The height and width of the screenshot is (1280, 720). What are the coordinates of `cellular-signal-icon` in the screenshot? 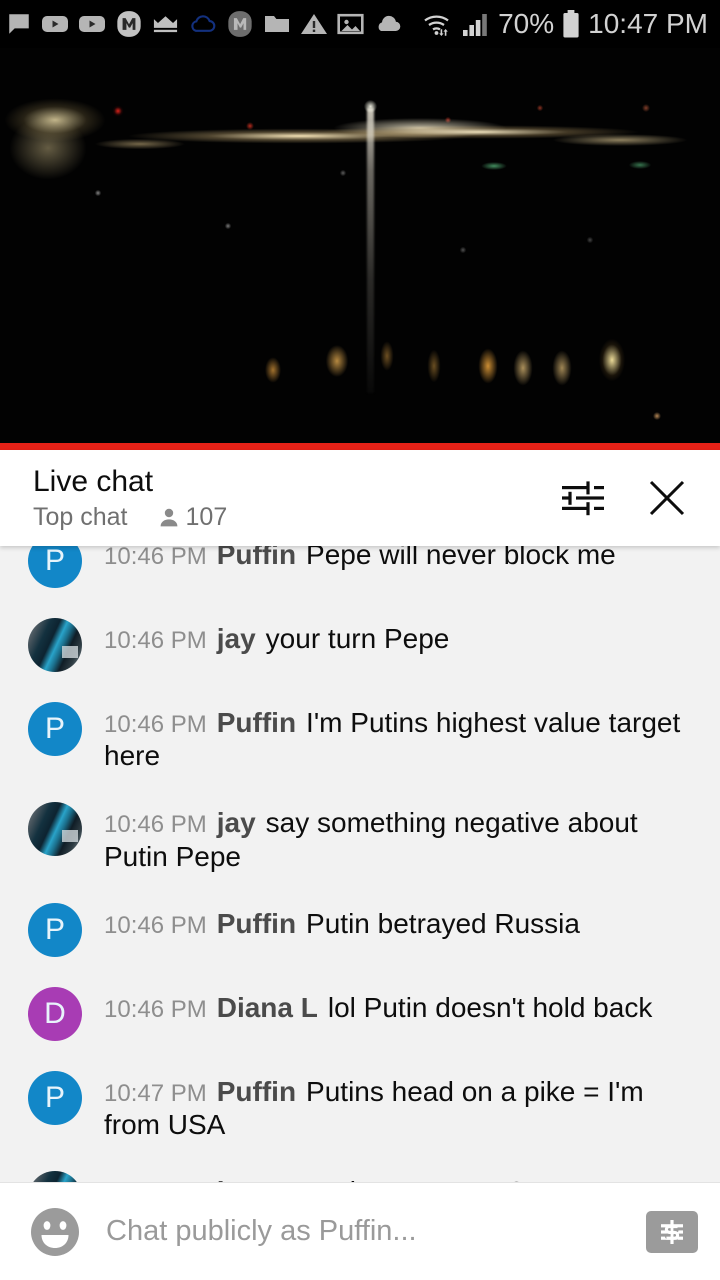 It's located at (475, 25).